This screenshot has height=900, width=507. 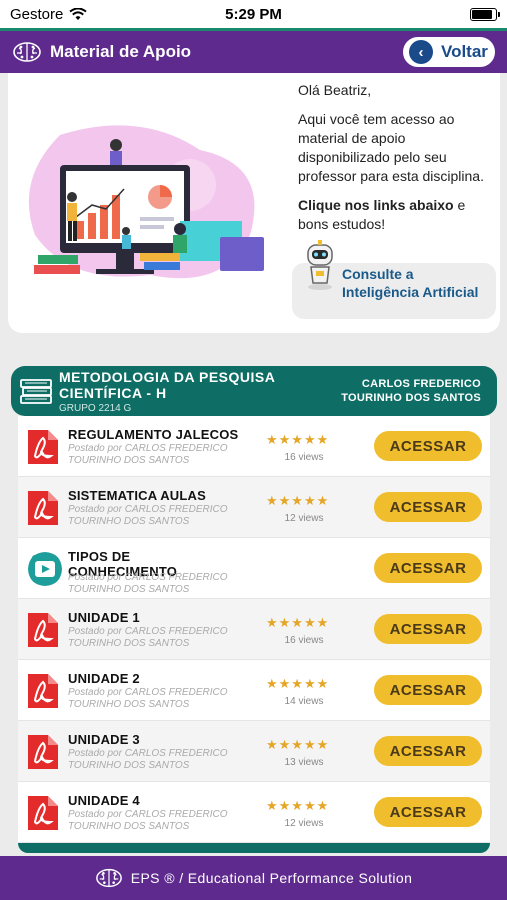 I want to click on status-bar: Gestore 5:29 PM, so click(x=253, y=14).